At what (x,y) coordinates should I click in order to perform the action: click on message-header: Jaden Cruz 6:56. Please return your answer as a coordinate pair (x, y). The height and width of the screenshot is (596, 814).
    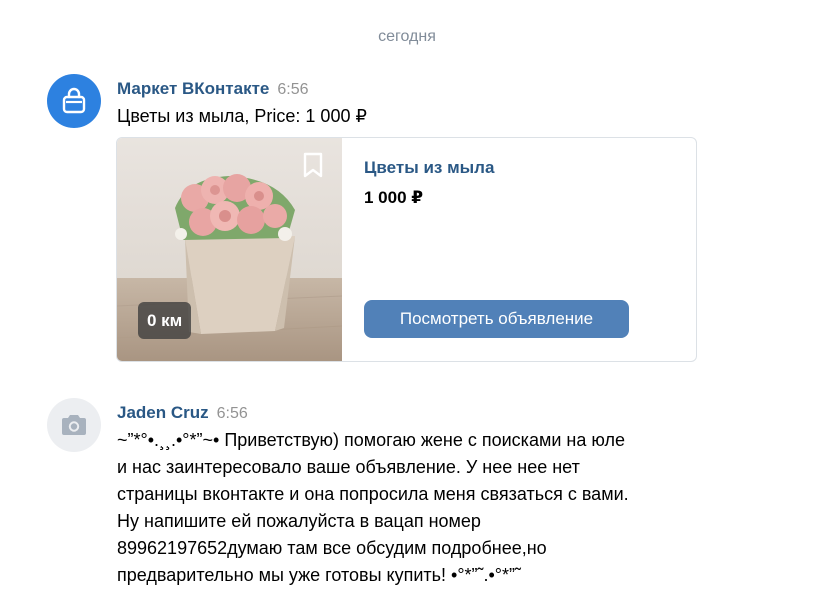
    Looking at the image, I should click on (182, 413).